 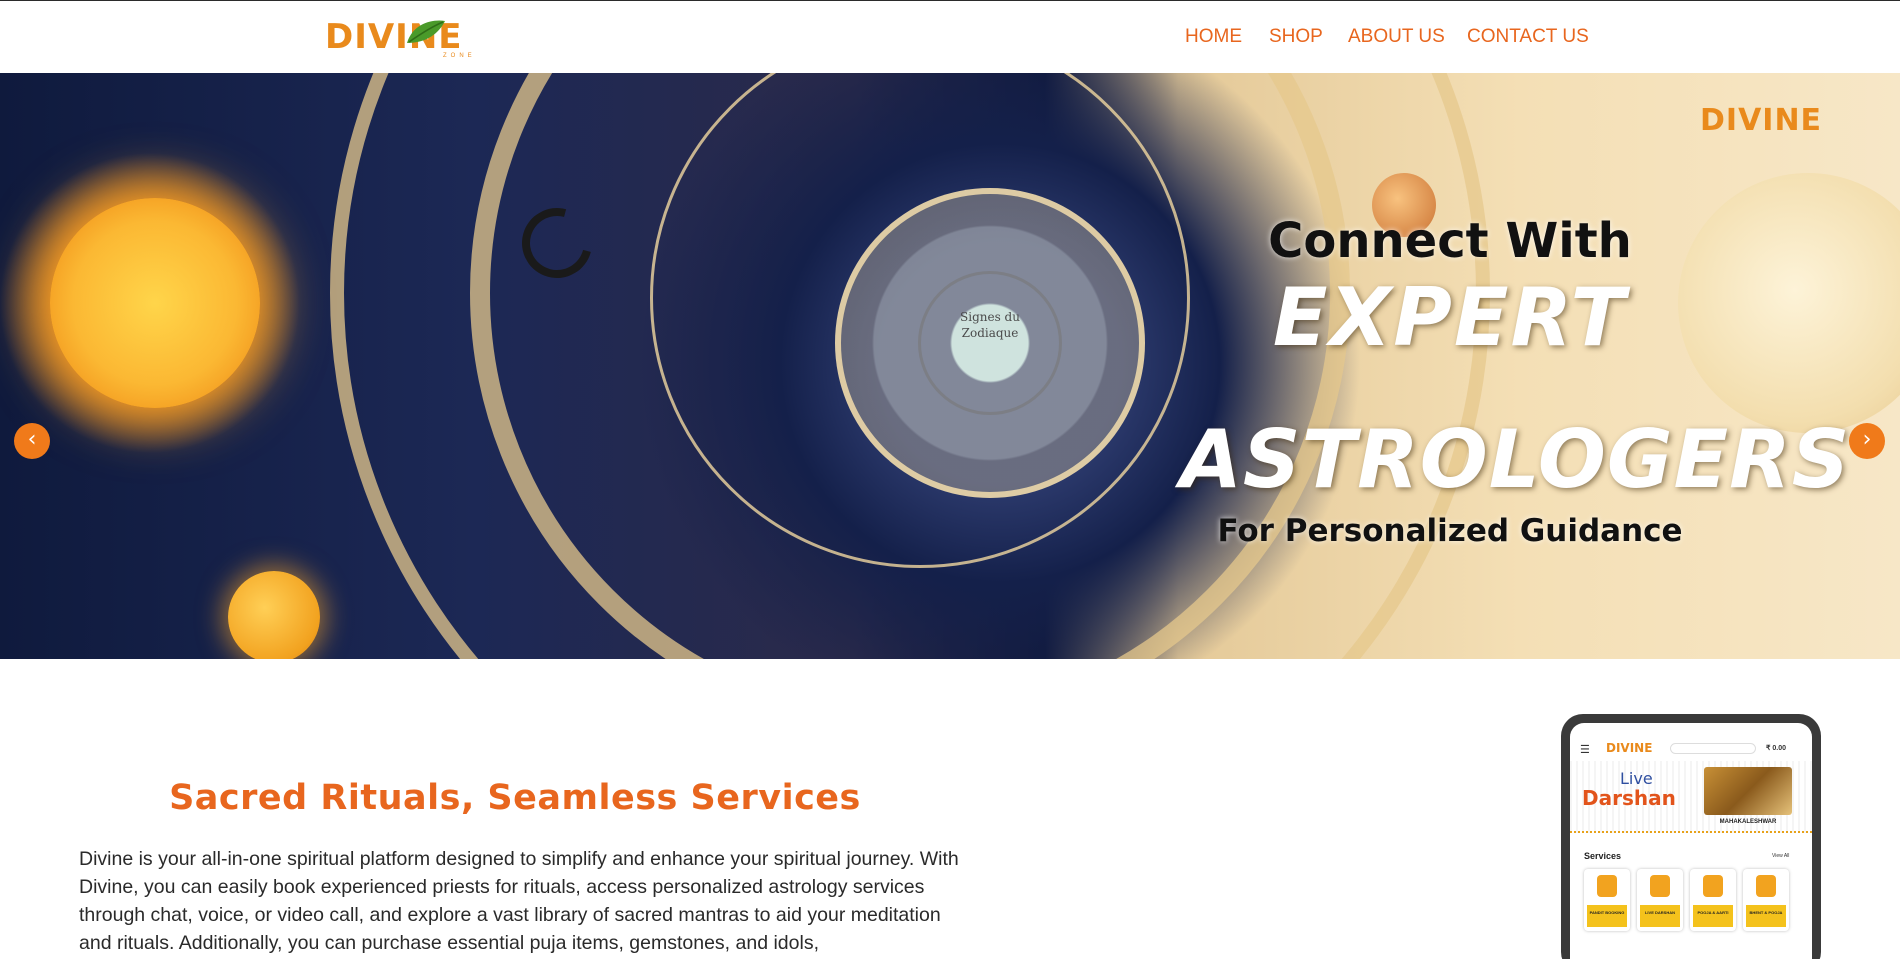 I want to click on hero-subheading: For Personalized Guidance, so click(x=1450, y=531).